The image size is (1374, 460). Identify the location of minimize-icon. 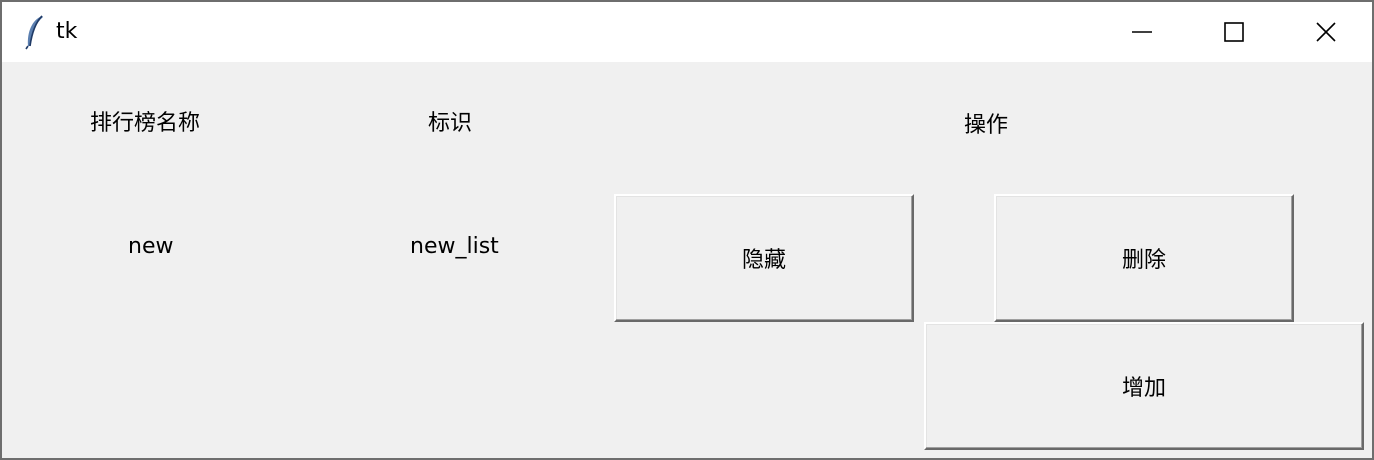
(1142, 32).